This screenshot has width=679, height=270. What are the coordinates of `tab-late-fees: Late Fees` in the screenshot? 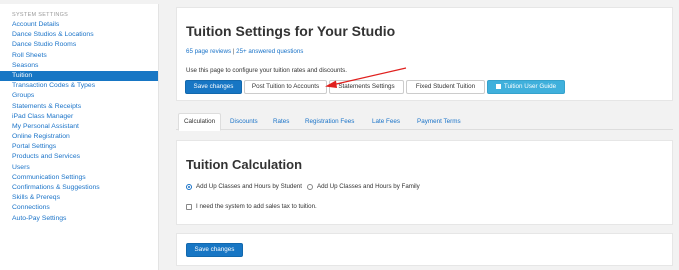 It's located at (386, 121).